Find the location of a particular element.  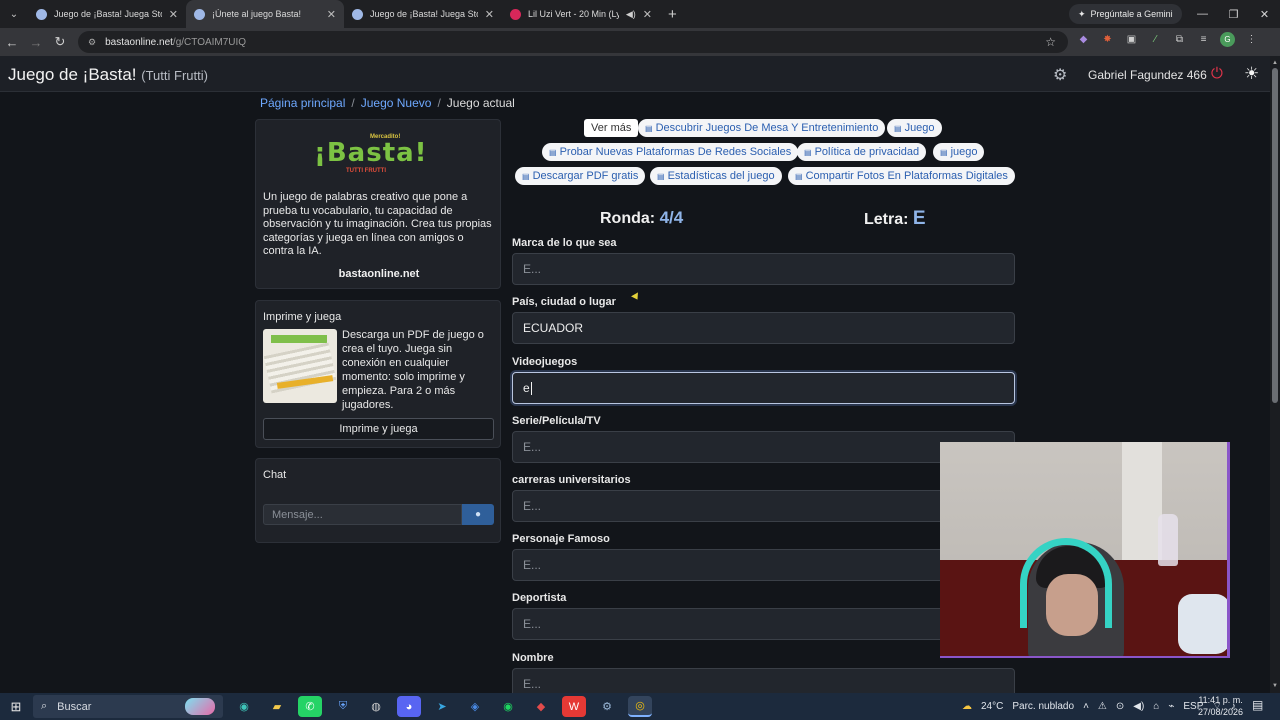

scroll-up-icon: ▲ is located at coordinates (1275, 63).